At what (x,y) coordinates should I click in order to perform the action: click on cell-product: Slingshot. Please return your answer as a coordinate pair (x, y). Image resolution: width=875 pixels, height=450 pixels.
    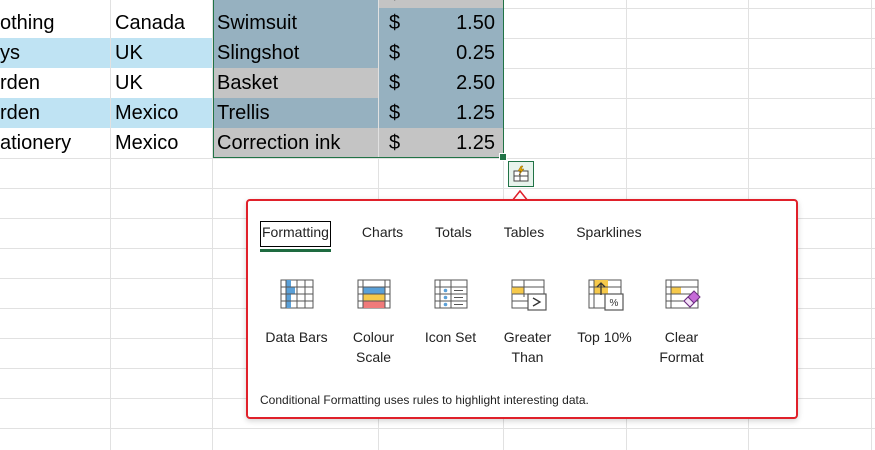
    Looking at the image, I should click on (295, 53).